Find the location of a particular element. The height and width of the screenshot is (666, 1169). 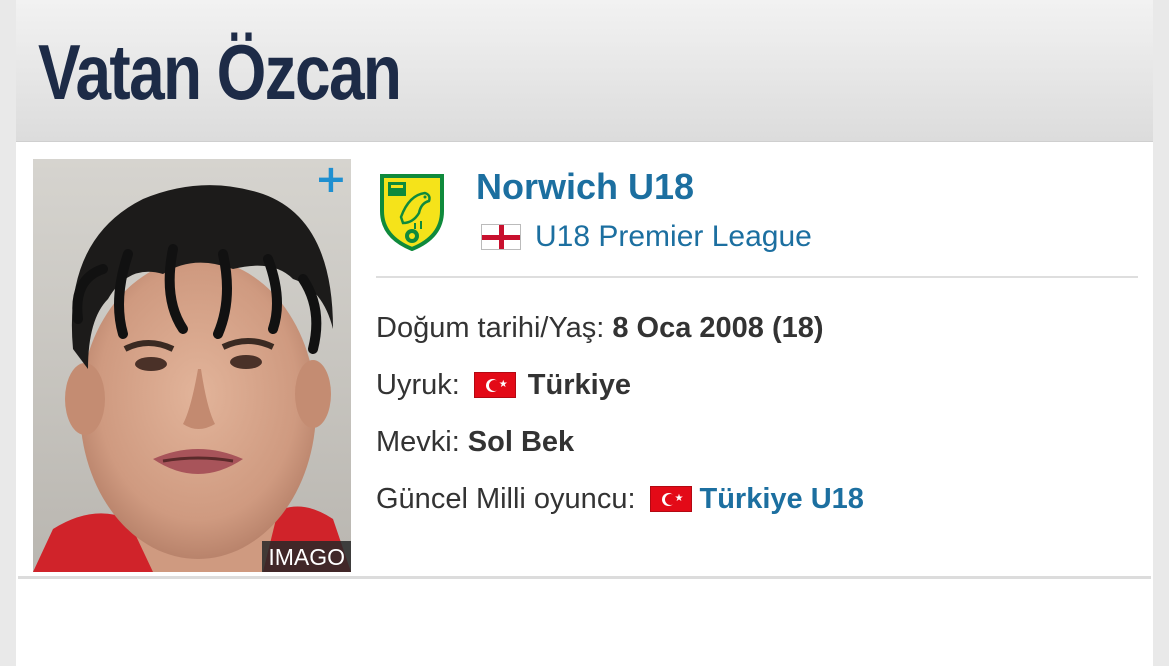

league-name-link: U18 Premier League is located at coordinates (673, 237).